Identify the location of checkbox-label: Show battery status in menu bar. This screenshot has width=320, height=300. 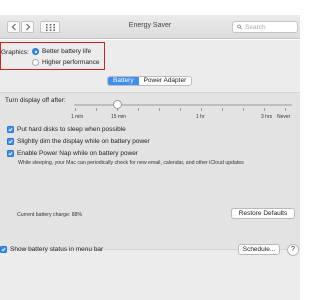
(57, 249).